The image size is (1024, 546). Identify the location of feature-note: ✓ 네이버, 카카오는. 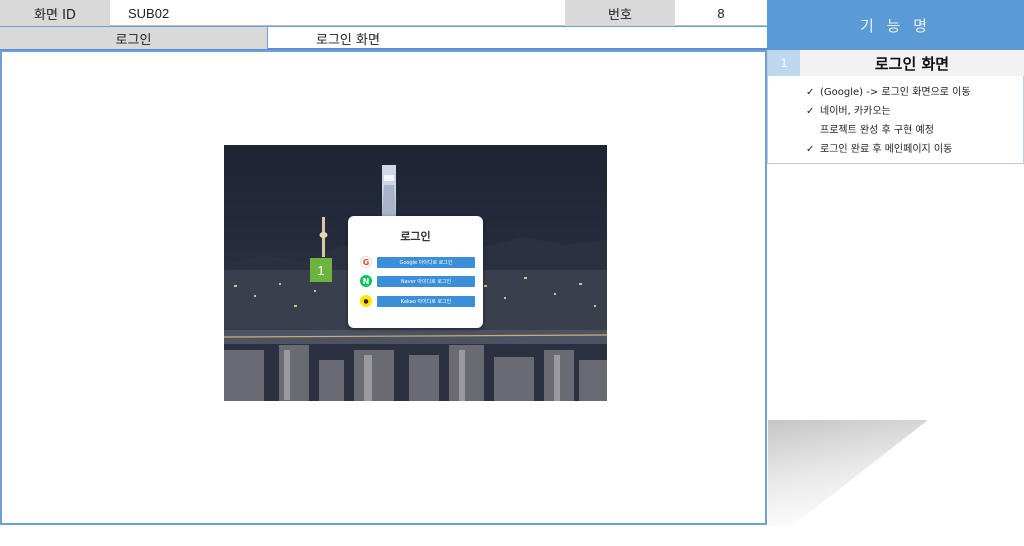
(888, 111).